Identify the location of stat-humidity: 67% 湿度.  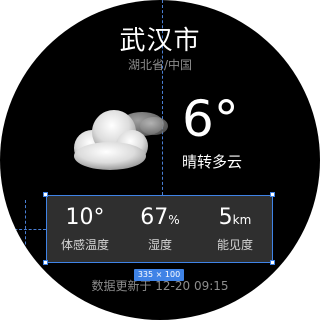
(160, 229).